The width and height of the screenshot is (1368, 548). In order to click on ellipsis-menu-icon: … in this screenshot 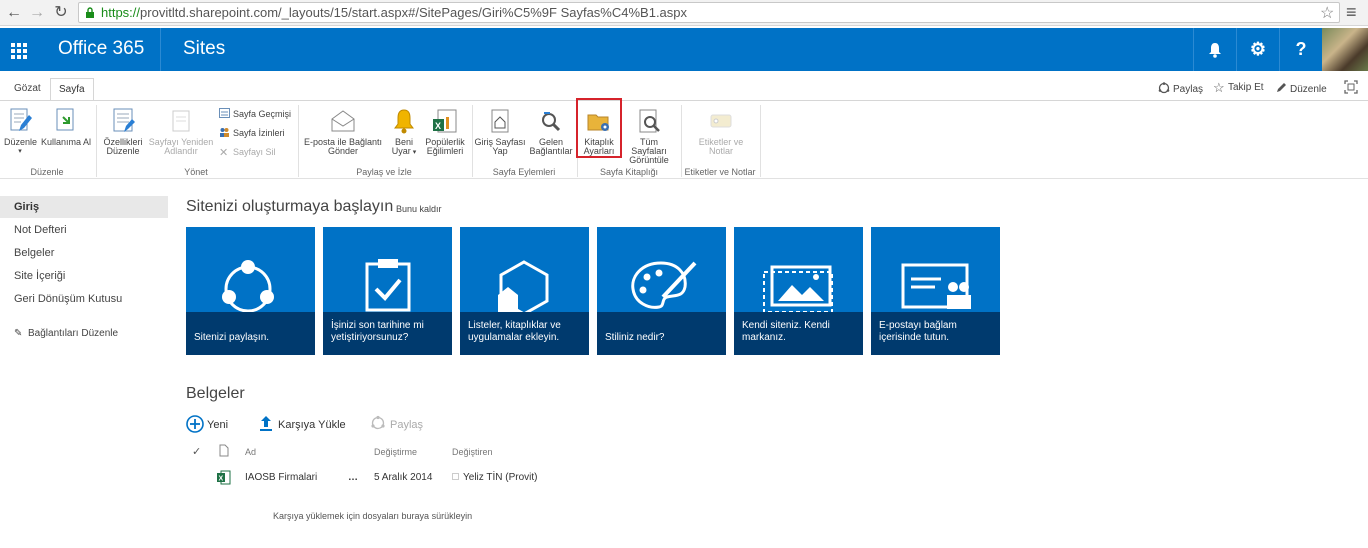, I will do `click(353, 477)`.